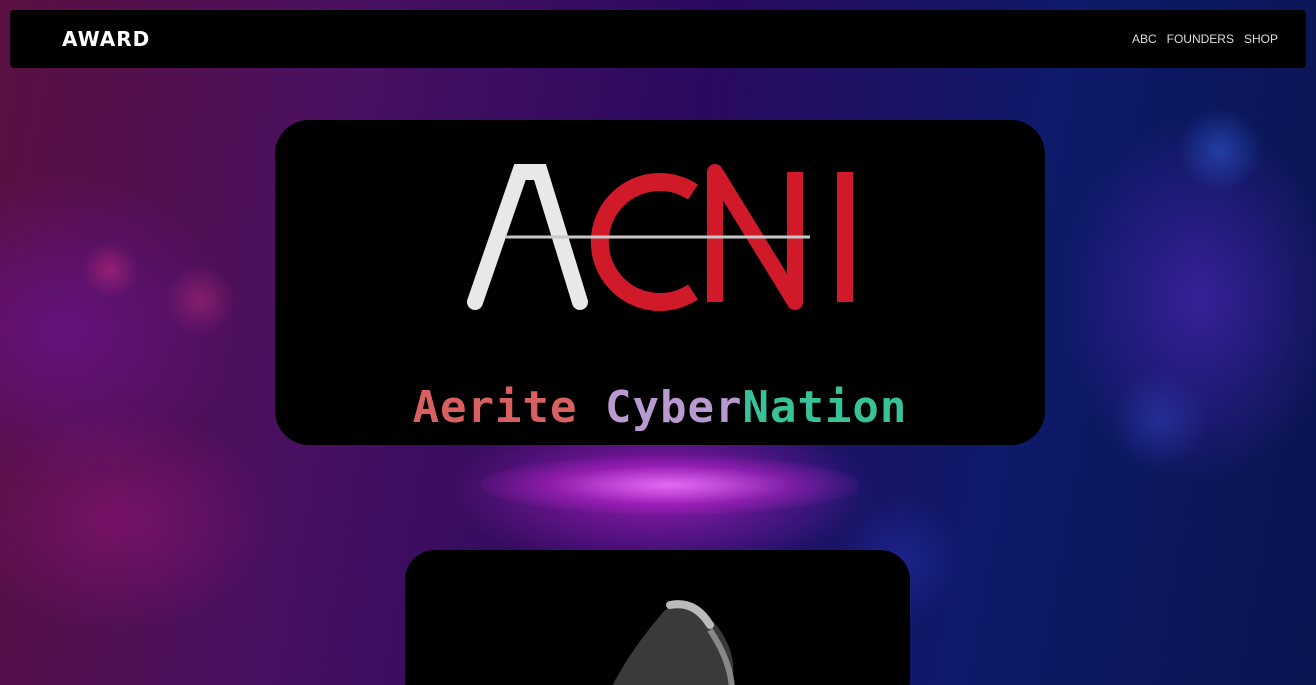 The height and width of the screenshot is (685, 1316). Describe the element at coordinates (825, 407) in the screenshot. I see `title-part-nation: Nation` at that location.